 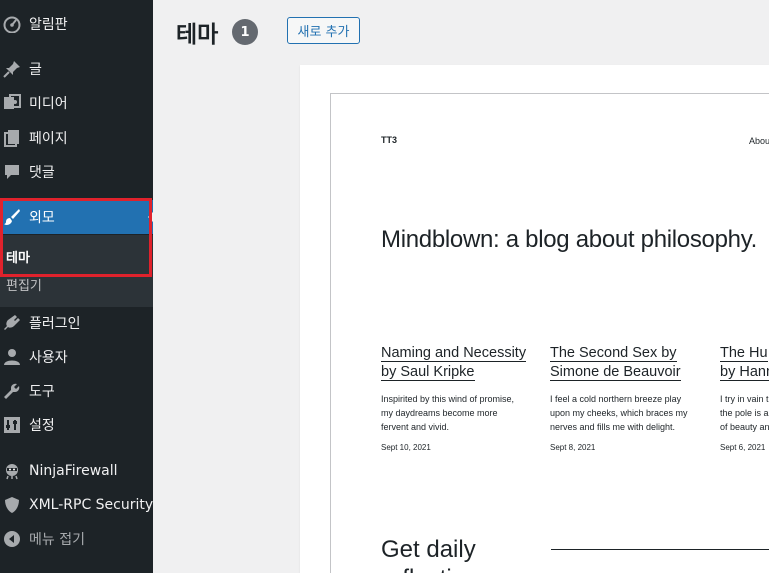 I want to click on preview-post-excerpt: I try in vain t the pole is a of beauty an, so click(x=744, y=413).